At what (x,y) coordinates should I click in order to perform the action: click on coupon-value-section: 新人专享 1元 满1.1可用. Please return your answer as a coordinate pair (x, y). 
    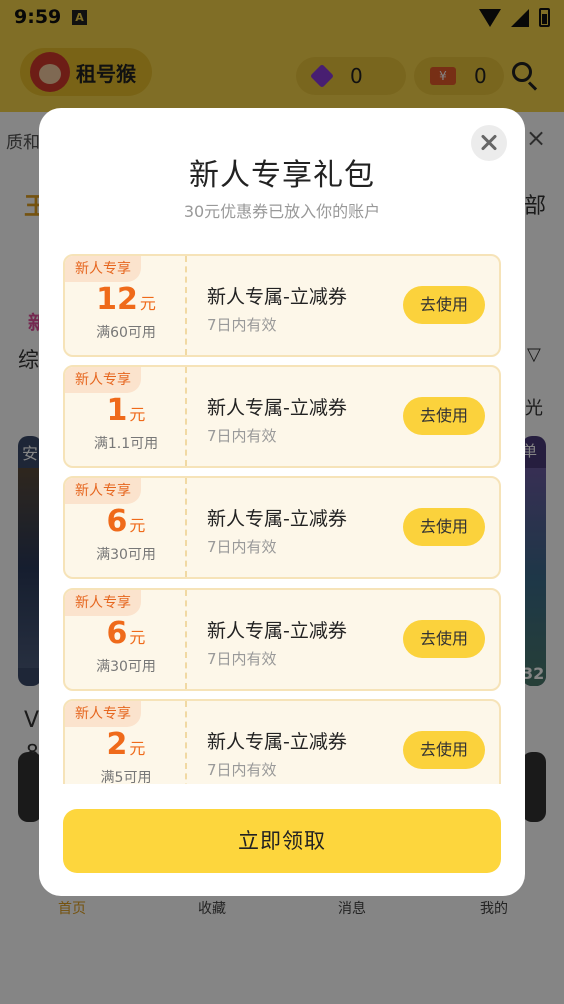
    Looking at the image, I should click on (126, 416).